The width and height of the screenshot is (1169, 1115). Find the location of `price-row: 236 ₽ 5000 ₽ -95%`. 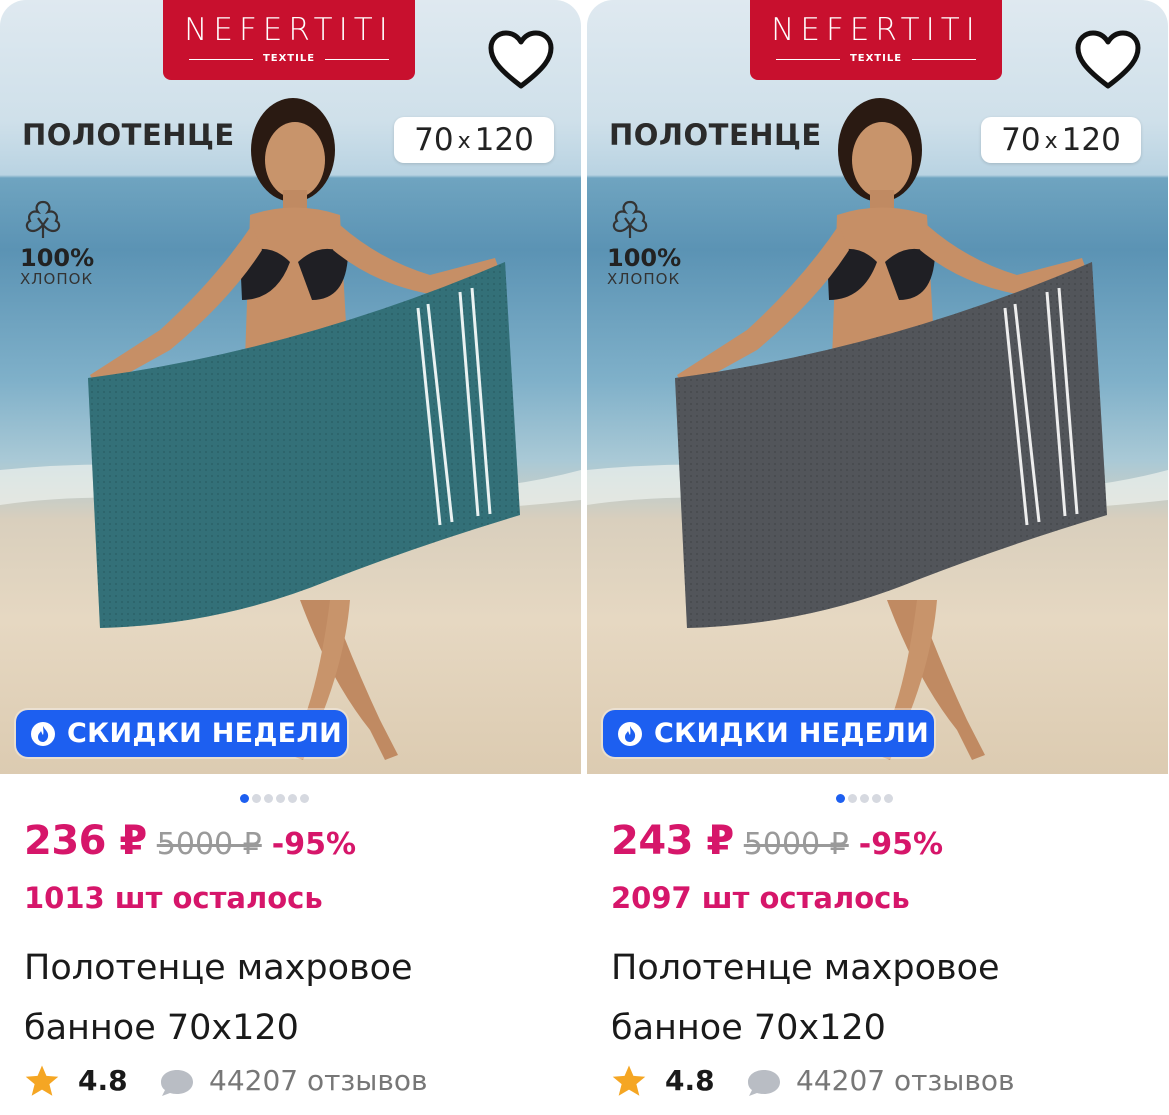

price-row: 236 ₽ 5000 ₽ -95% is located at coordinates (190, 843).